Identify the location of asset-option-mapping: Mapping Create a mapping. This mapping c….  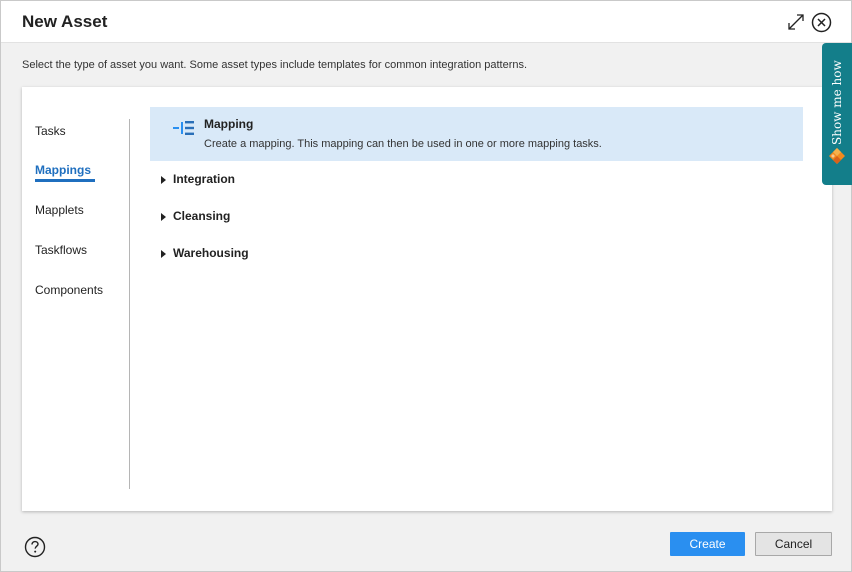
(476, 134).